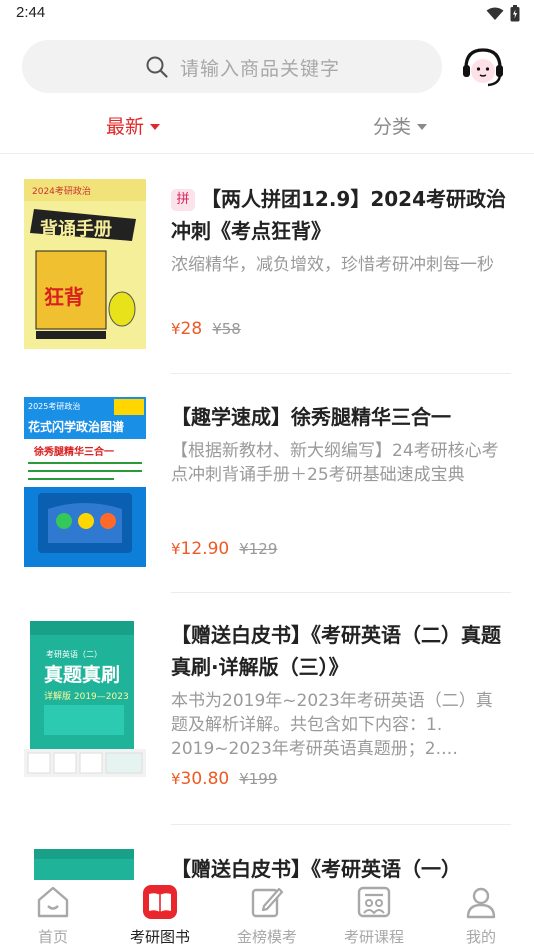 The width and height of the screenshot is (534, 950). I want to click on product-title: 【赠送白皮书】《考研英语（二）真题真刷·详解版（三）》, so click(336, 651).